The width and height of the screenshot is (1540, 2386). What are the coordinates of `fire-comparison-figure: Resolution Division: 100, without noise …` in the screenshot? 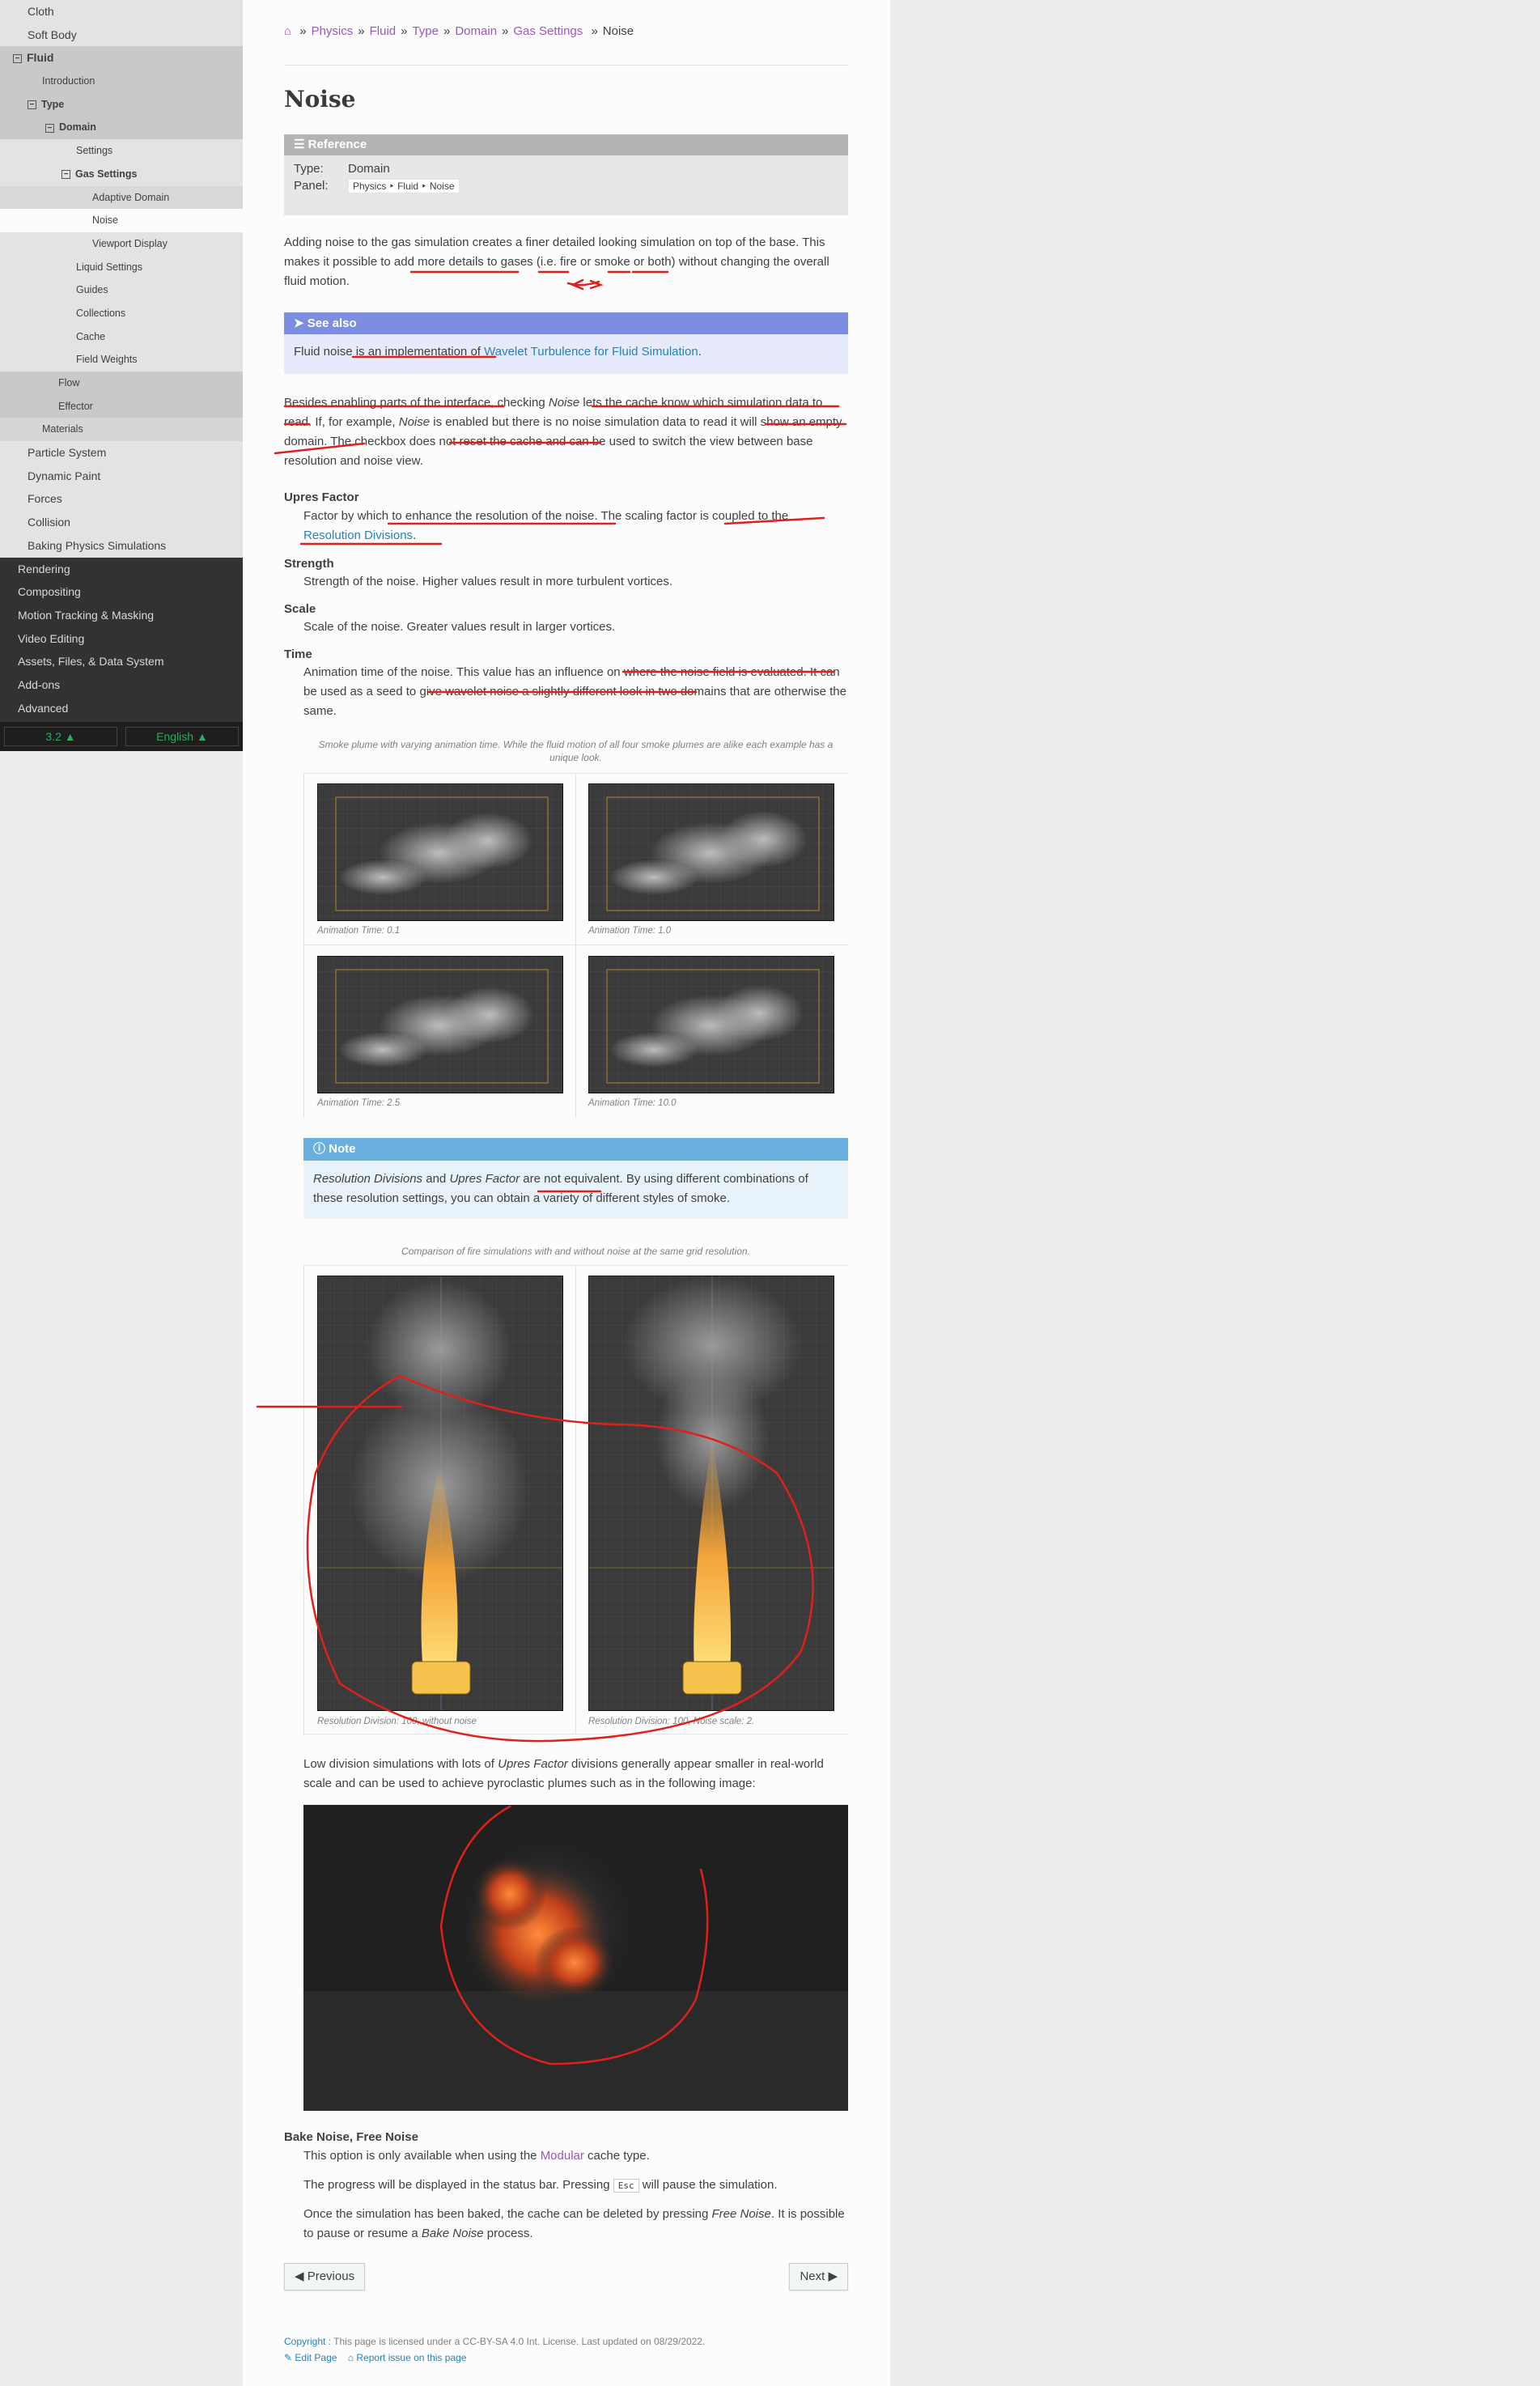 It's located at (576, 1499).